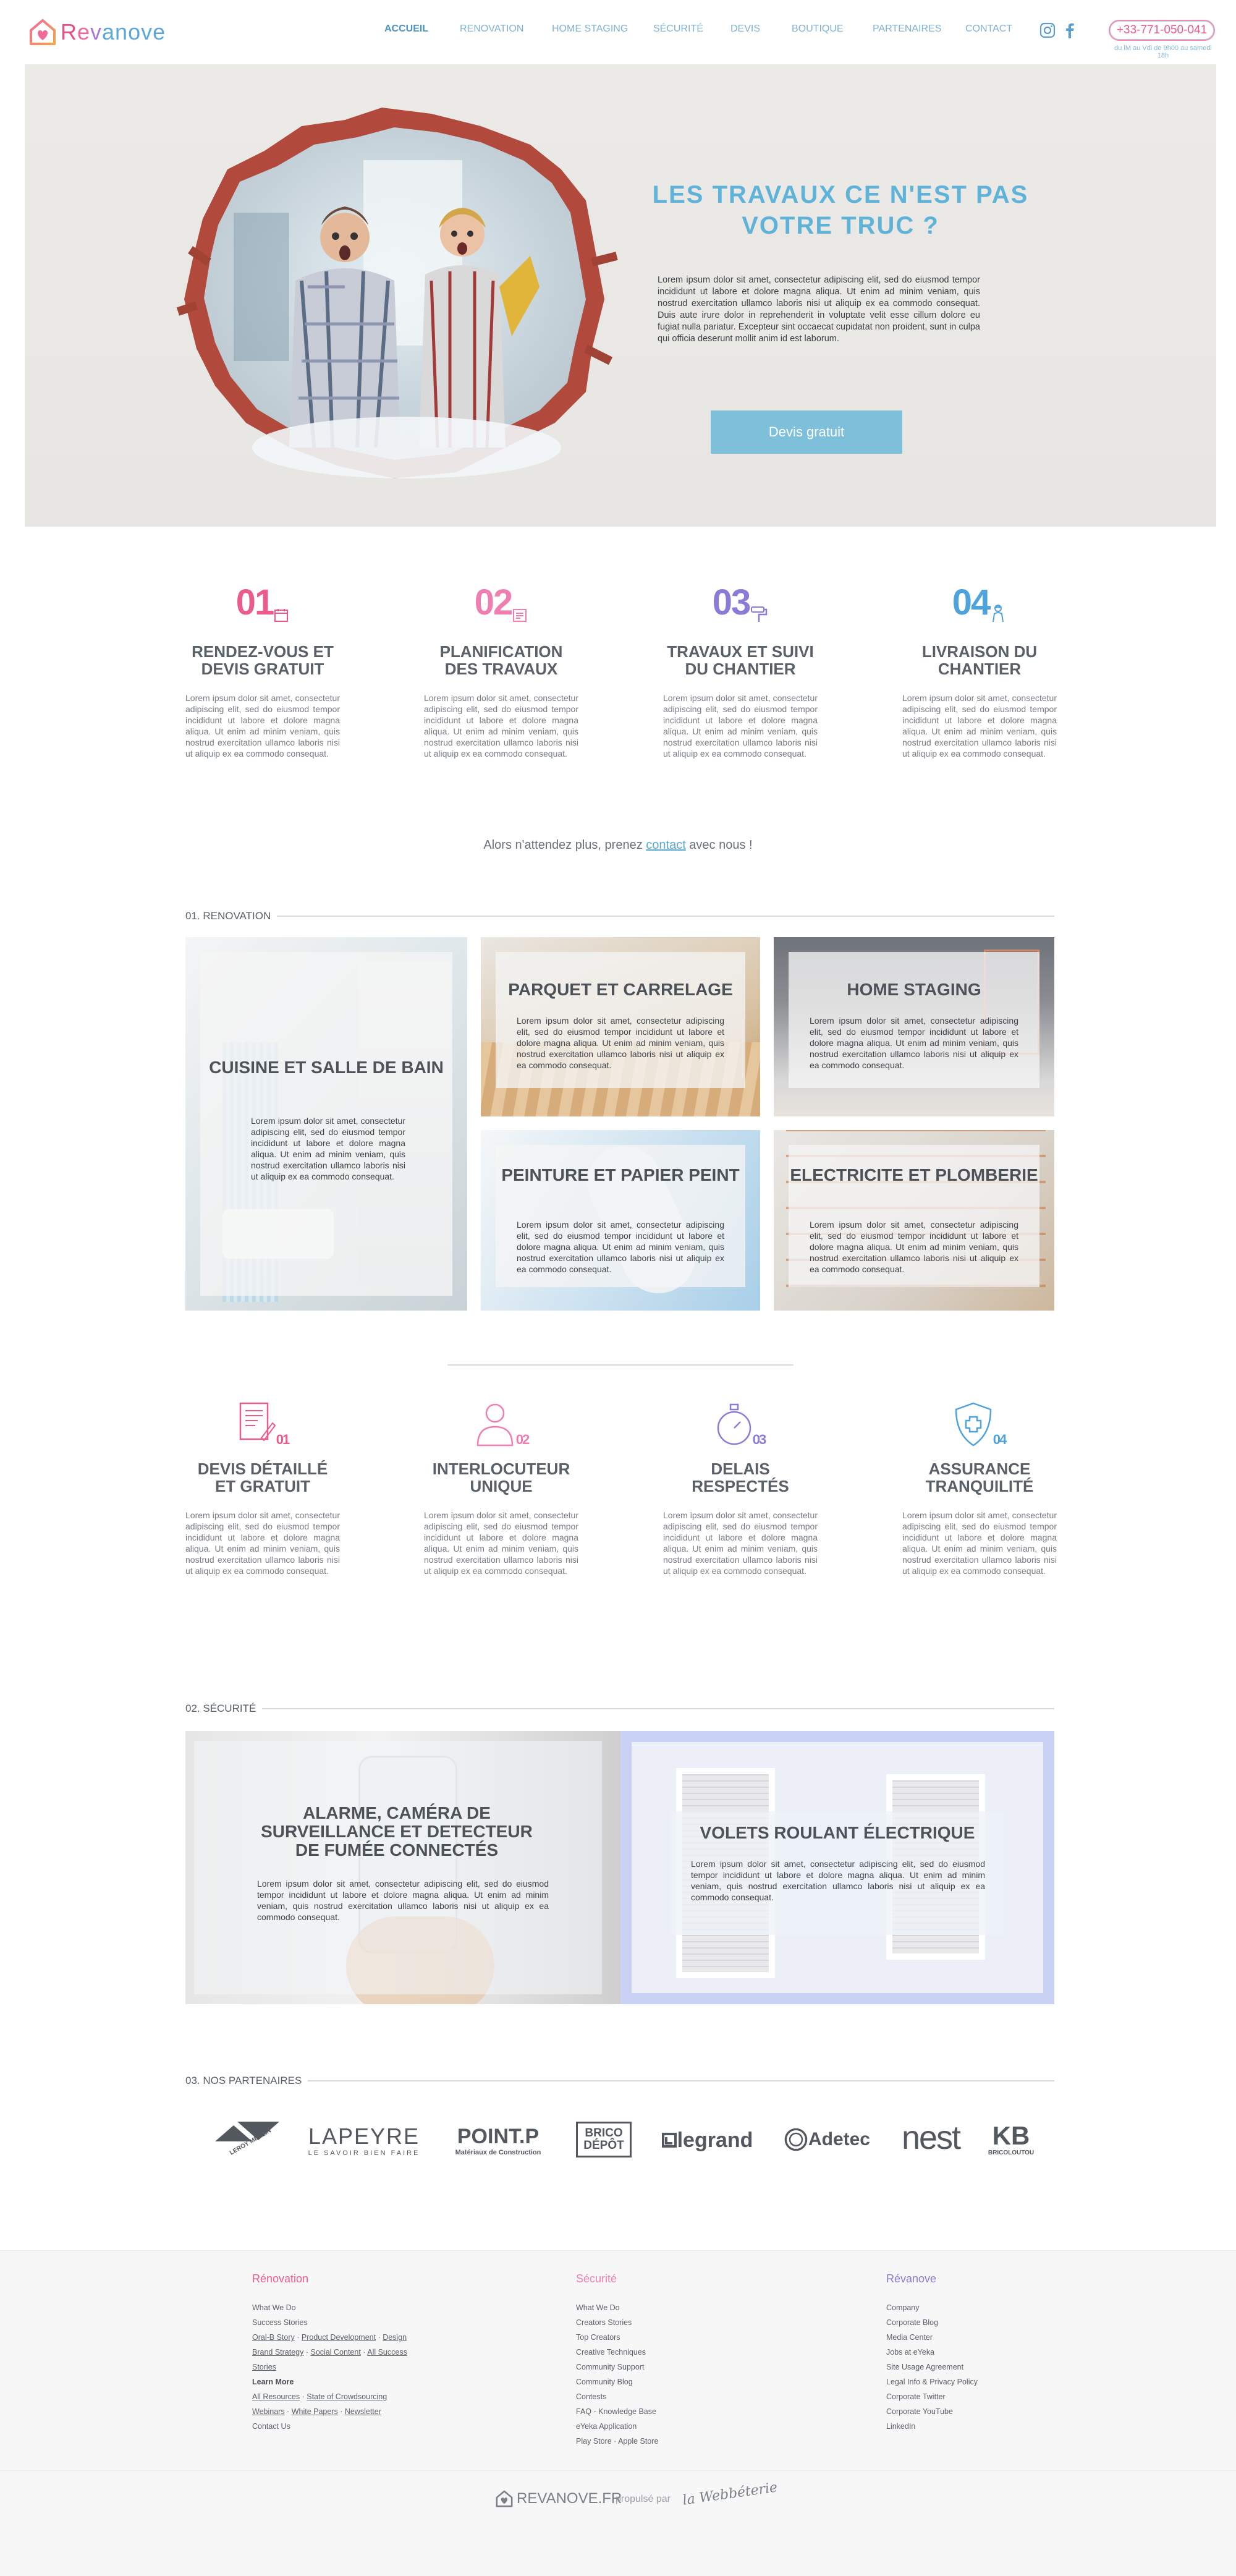  What do you see at coordinates (617, 2411) in the screenshot?
I see `footer-link: FAQ - Knowledge Base` at bounding box center [617, 2411].